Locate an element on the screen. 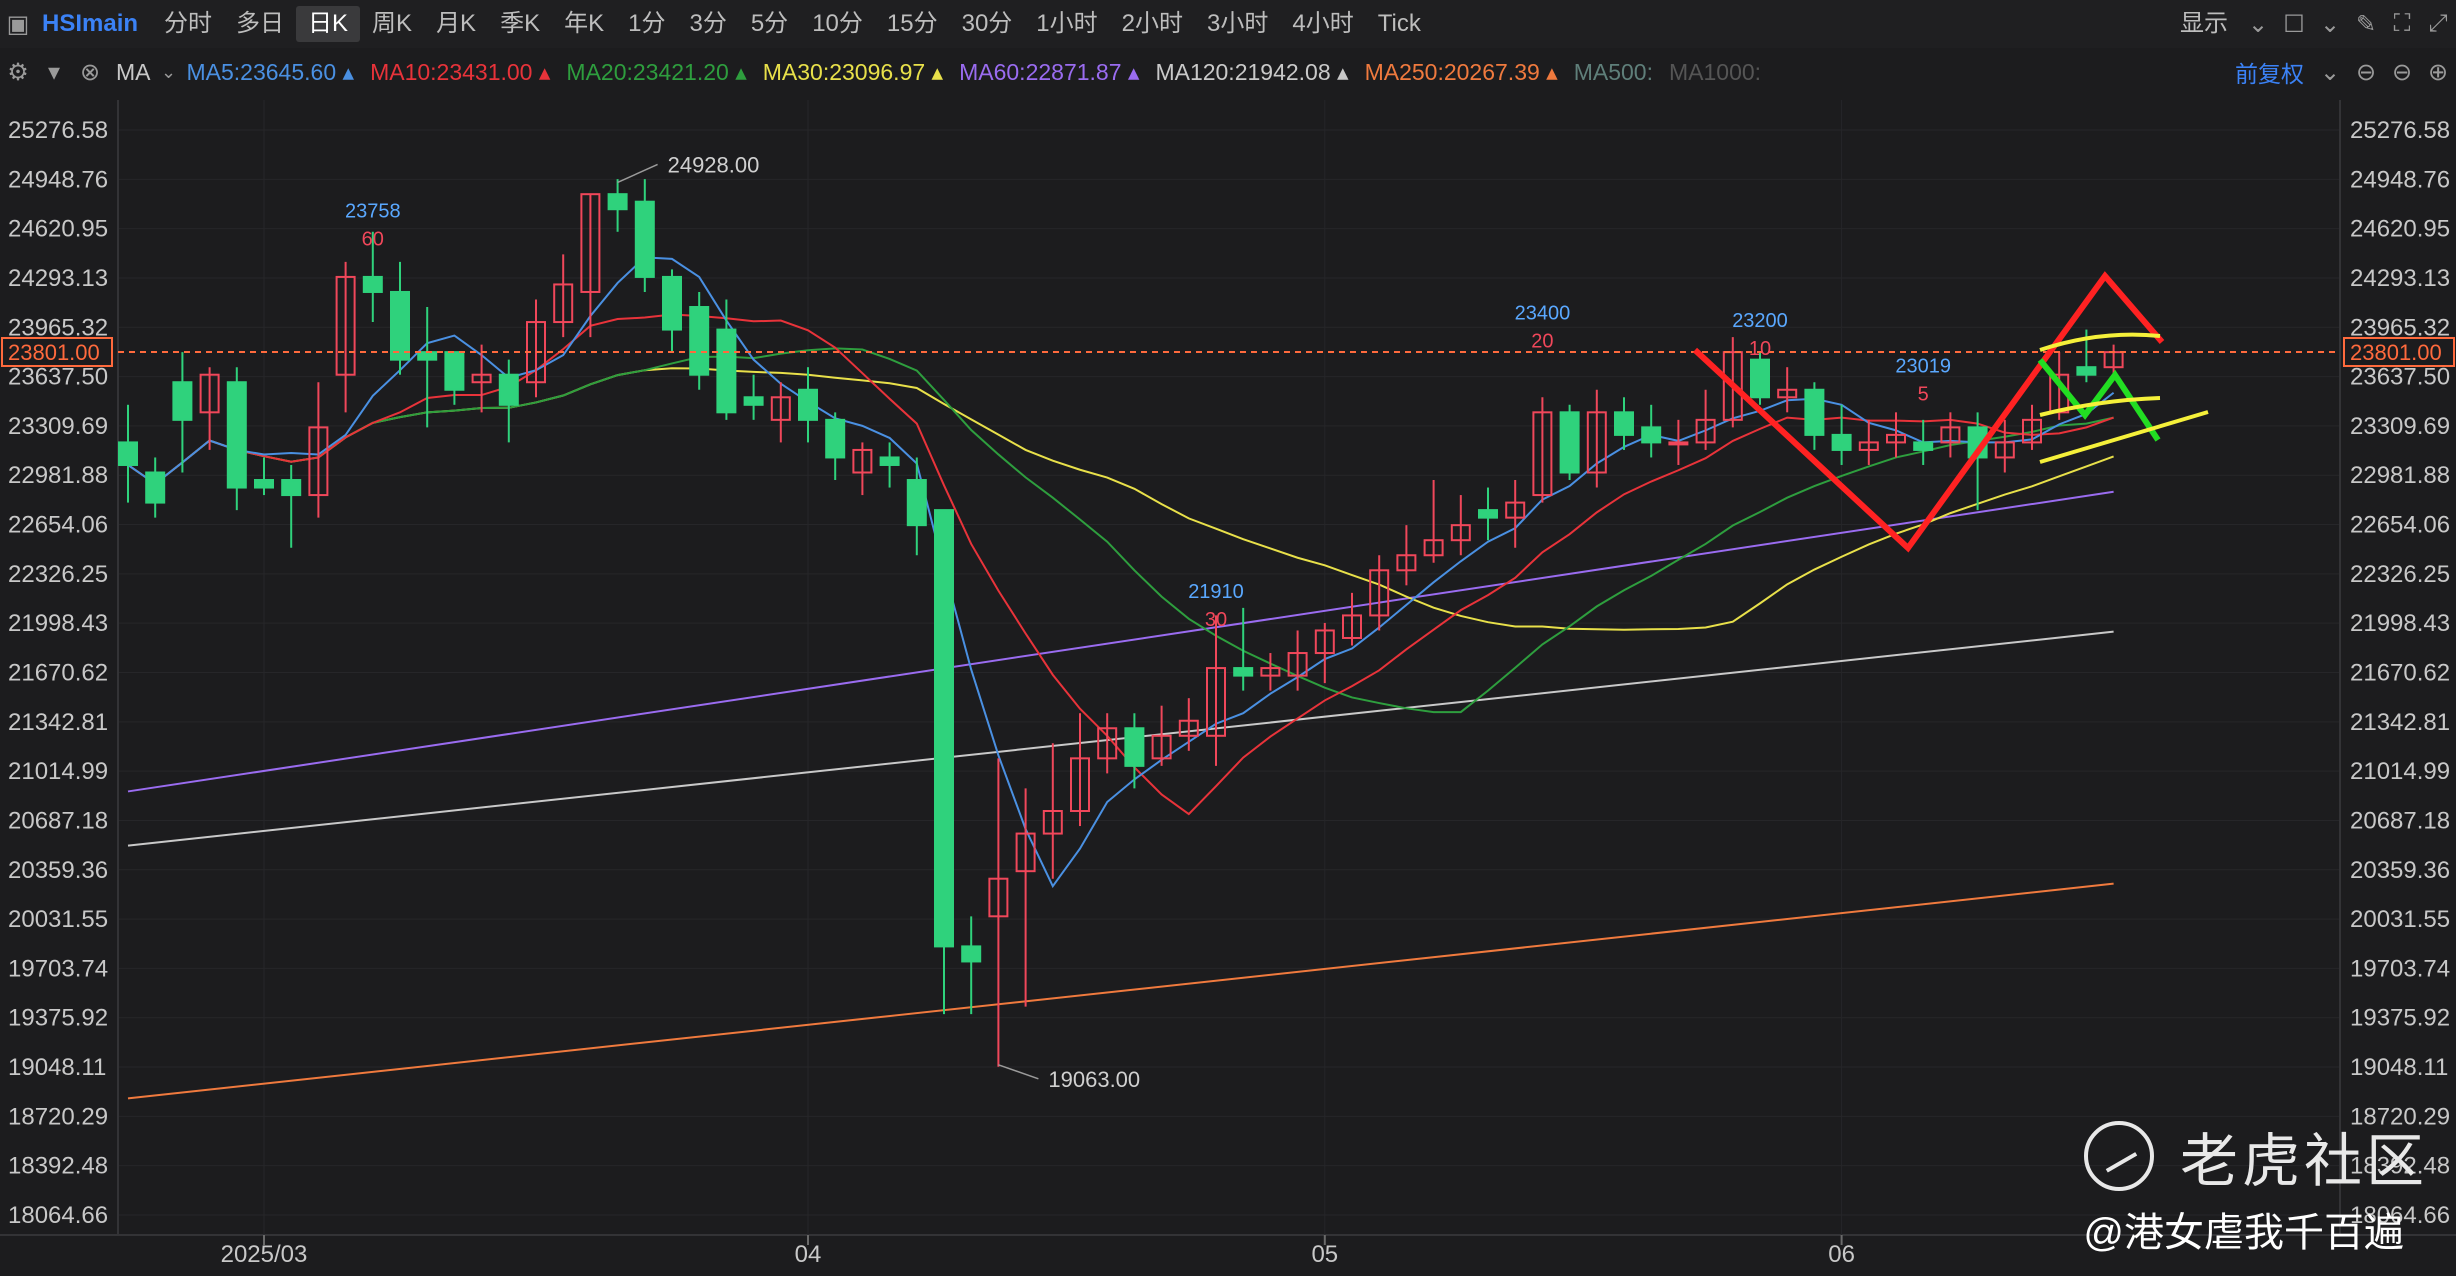 This screenshot has width=2456, height=1276. y-tick-label-left: 21670.62 is located at coordinates (58, 673).